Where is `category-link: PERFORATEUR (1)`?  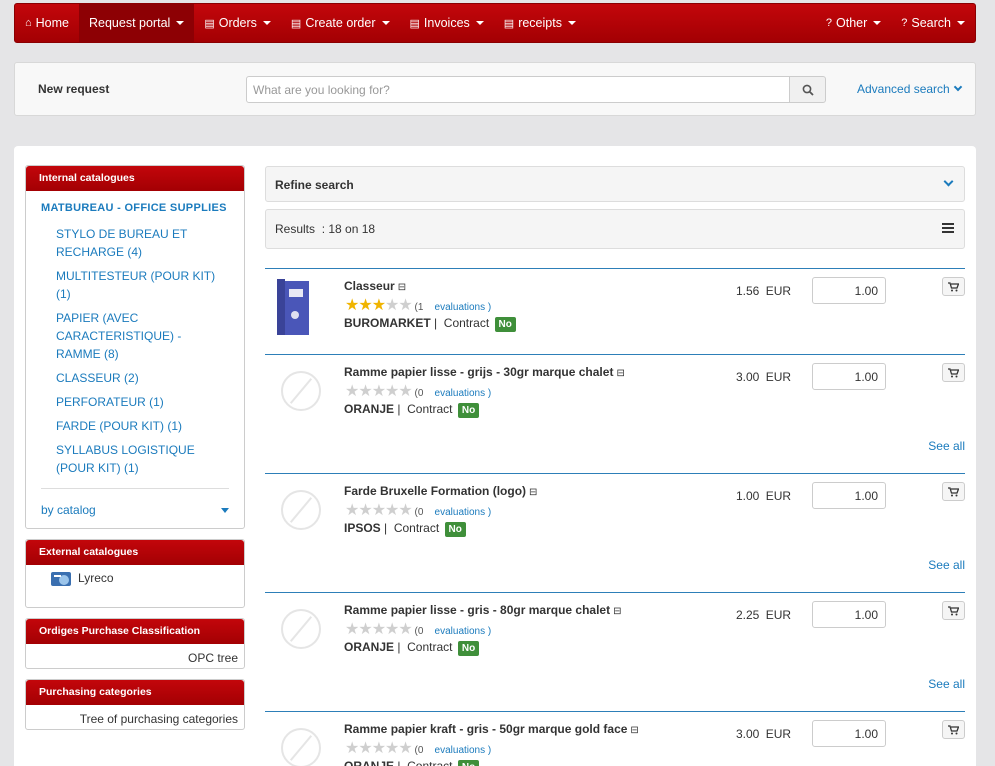 category-link: PERFORATEUR (1) is located at coordinates (136, 402).